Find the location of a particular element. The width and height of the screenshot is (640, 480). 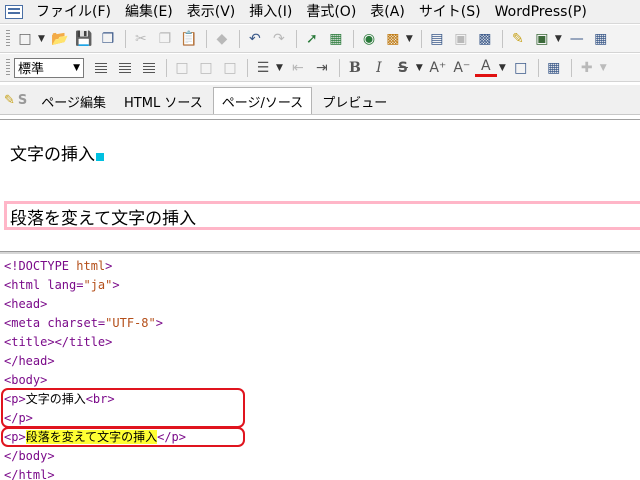

layout-center-icon: □ is located at coordinates (206, 68).